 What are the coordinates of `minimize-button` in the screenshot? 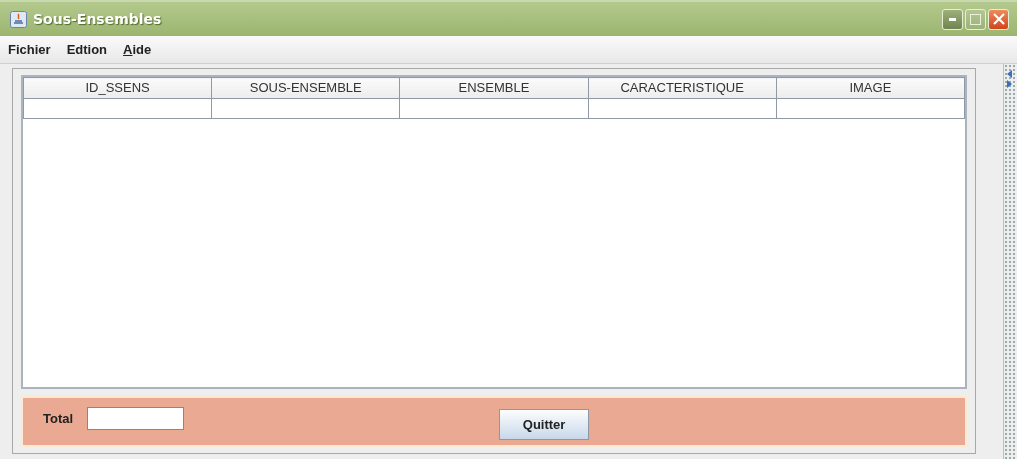 It's located at (952, 19).